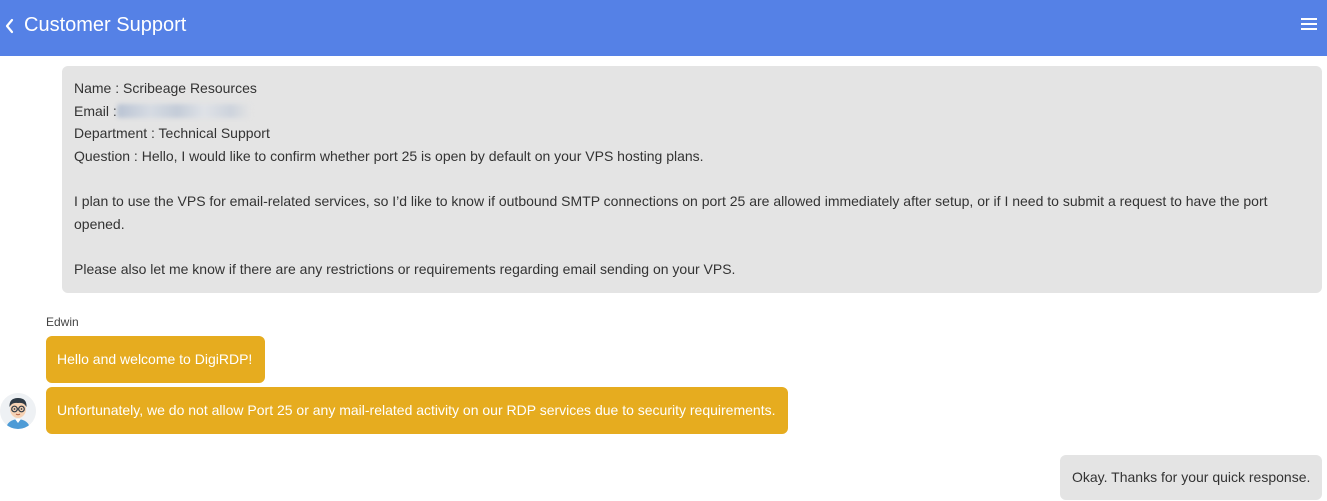 The image size is (1327, 501). I want to click on agent-avatar-icon, so click(18, 411).